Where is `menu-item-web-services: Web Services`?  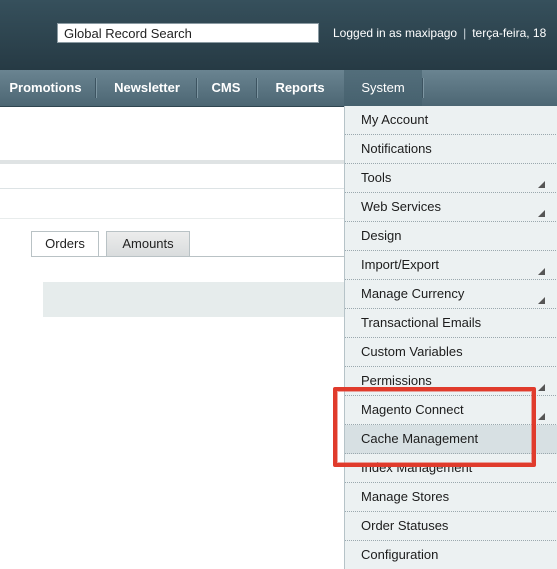 menu-item-web-services: Web Services is located at coordinates (451, 207).